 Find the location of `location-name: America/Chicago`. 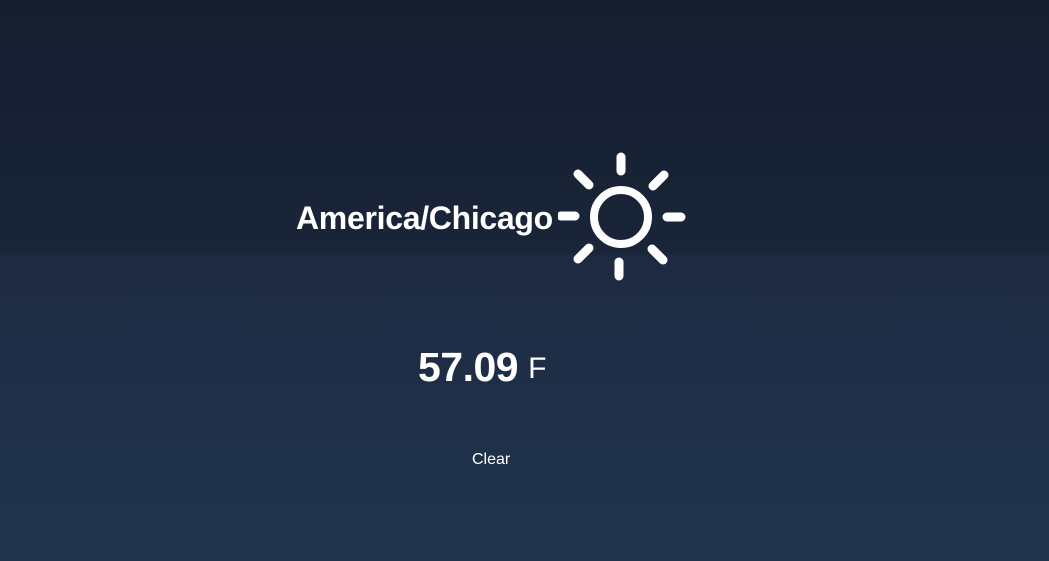

location-name: America/Chicago is located at coordinates (424, 218).